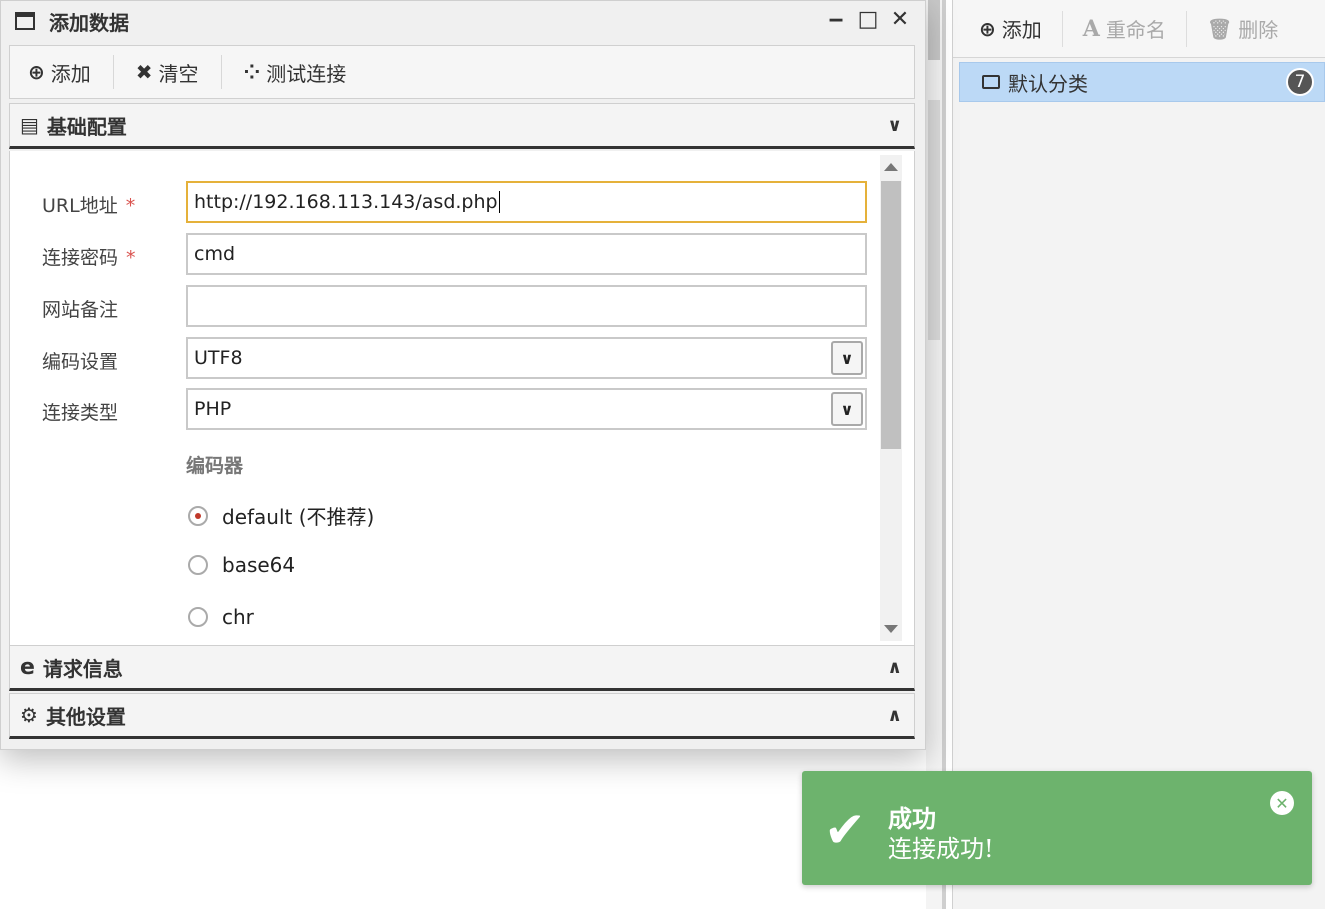  Describe the element at coordinates (29, 125) in the screenshot. I see `document-icon: ▤` at that location.